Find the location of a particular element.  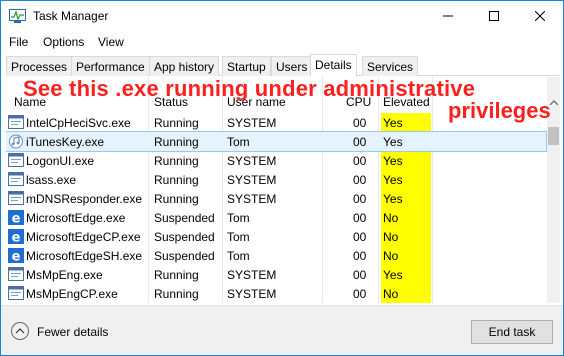

table-row: e MicrosoftEdgeSH.exe Suspended Tom 00 No is located at coordinates (276, 255).